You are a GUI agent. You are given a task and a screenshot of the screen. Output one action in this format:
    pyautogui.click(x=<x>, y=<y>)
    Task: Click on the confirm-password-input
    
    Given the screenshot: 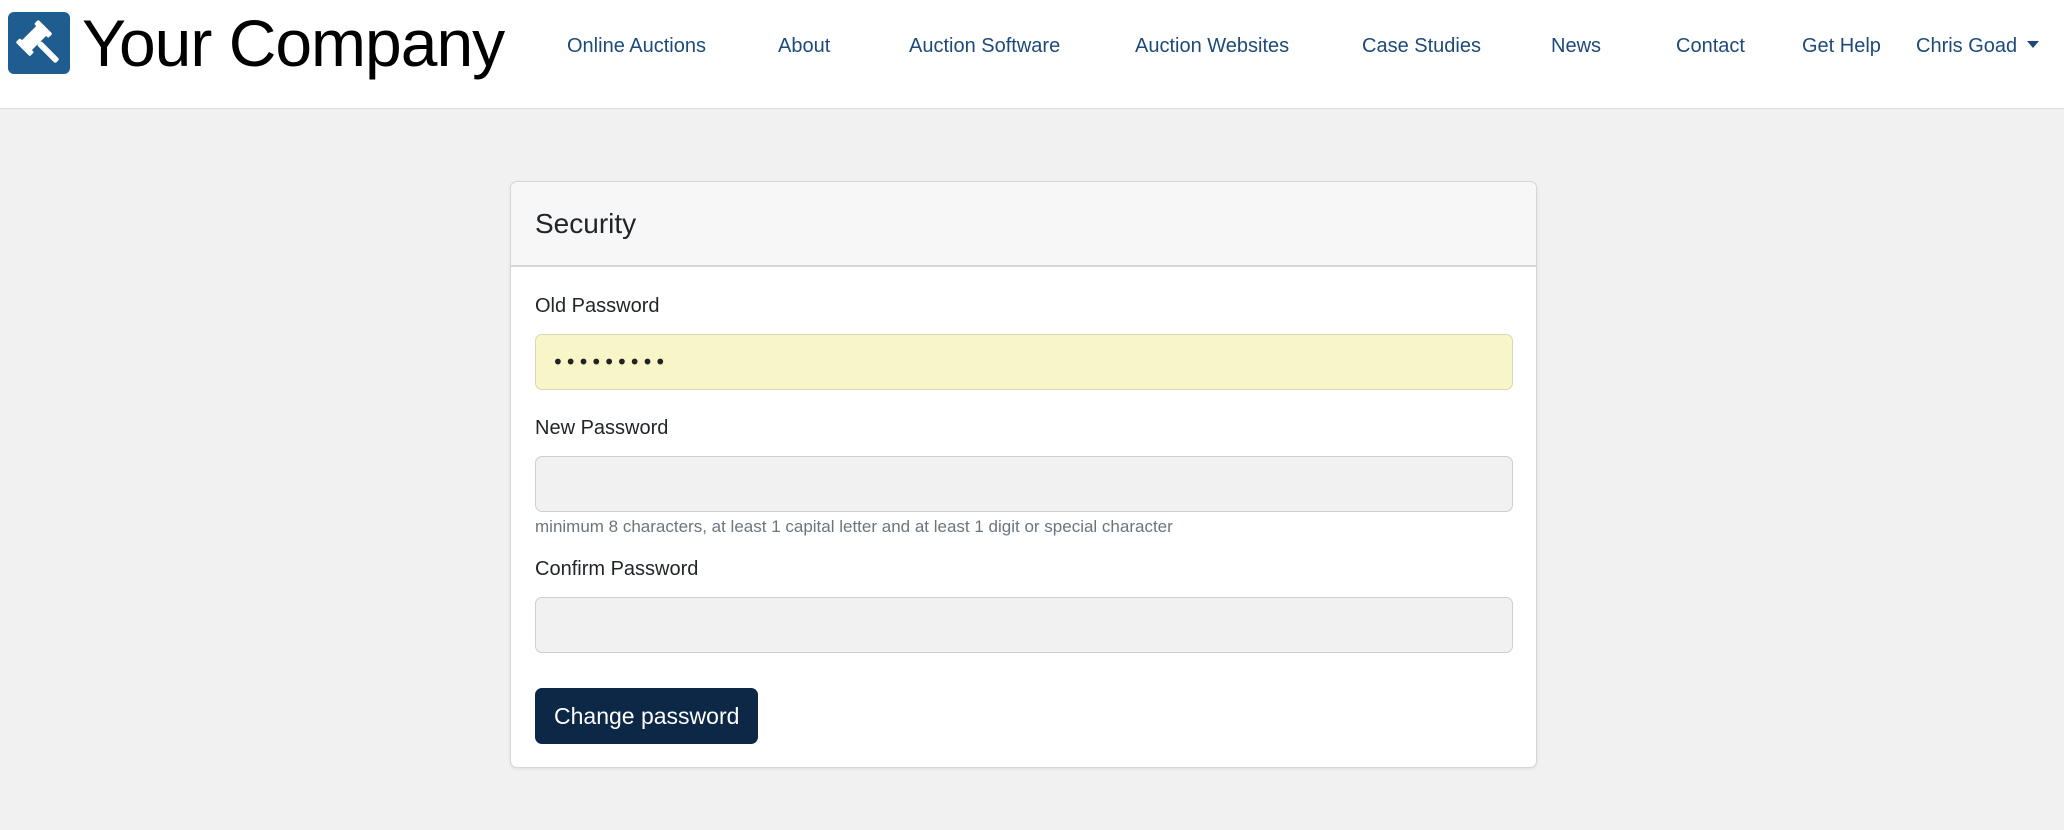 What is the action you would take?
    pyautogui.click(x=1024, y=625)
    